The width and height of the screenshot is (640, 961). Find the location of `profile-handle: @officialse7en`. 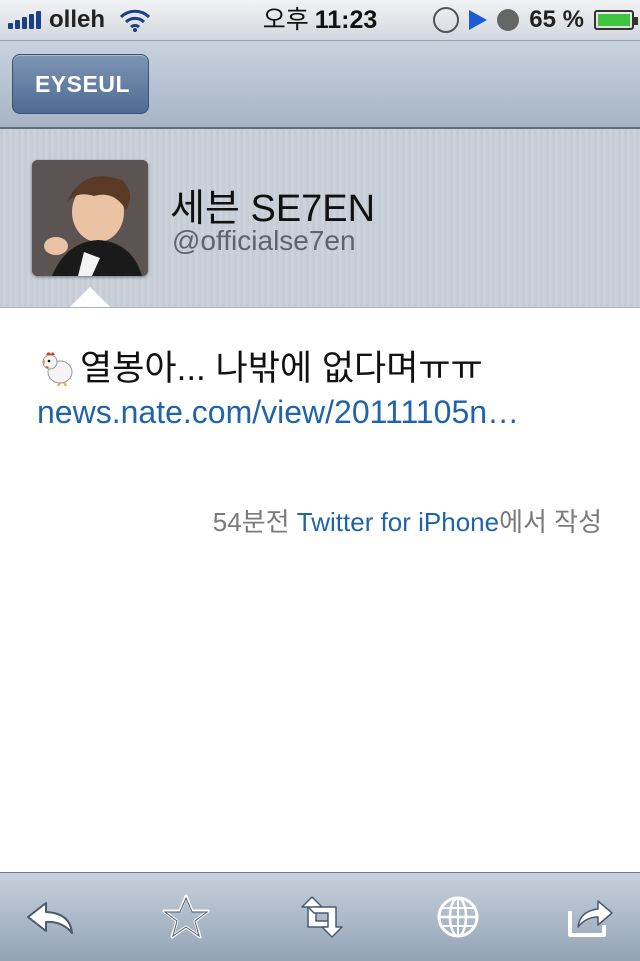

profile-handle: @officialse7en is located at coordinates (264, 240).